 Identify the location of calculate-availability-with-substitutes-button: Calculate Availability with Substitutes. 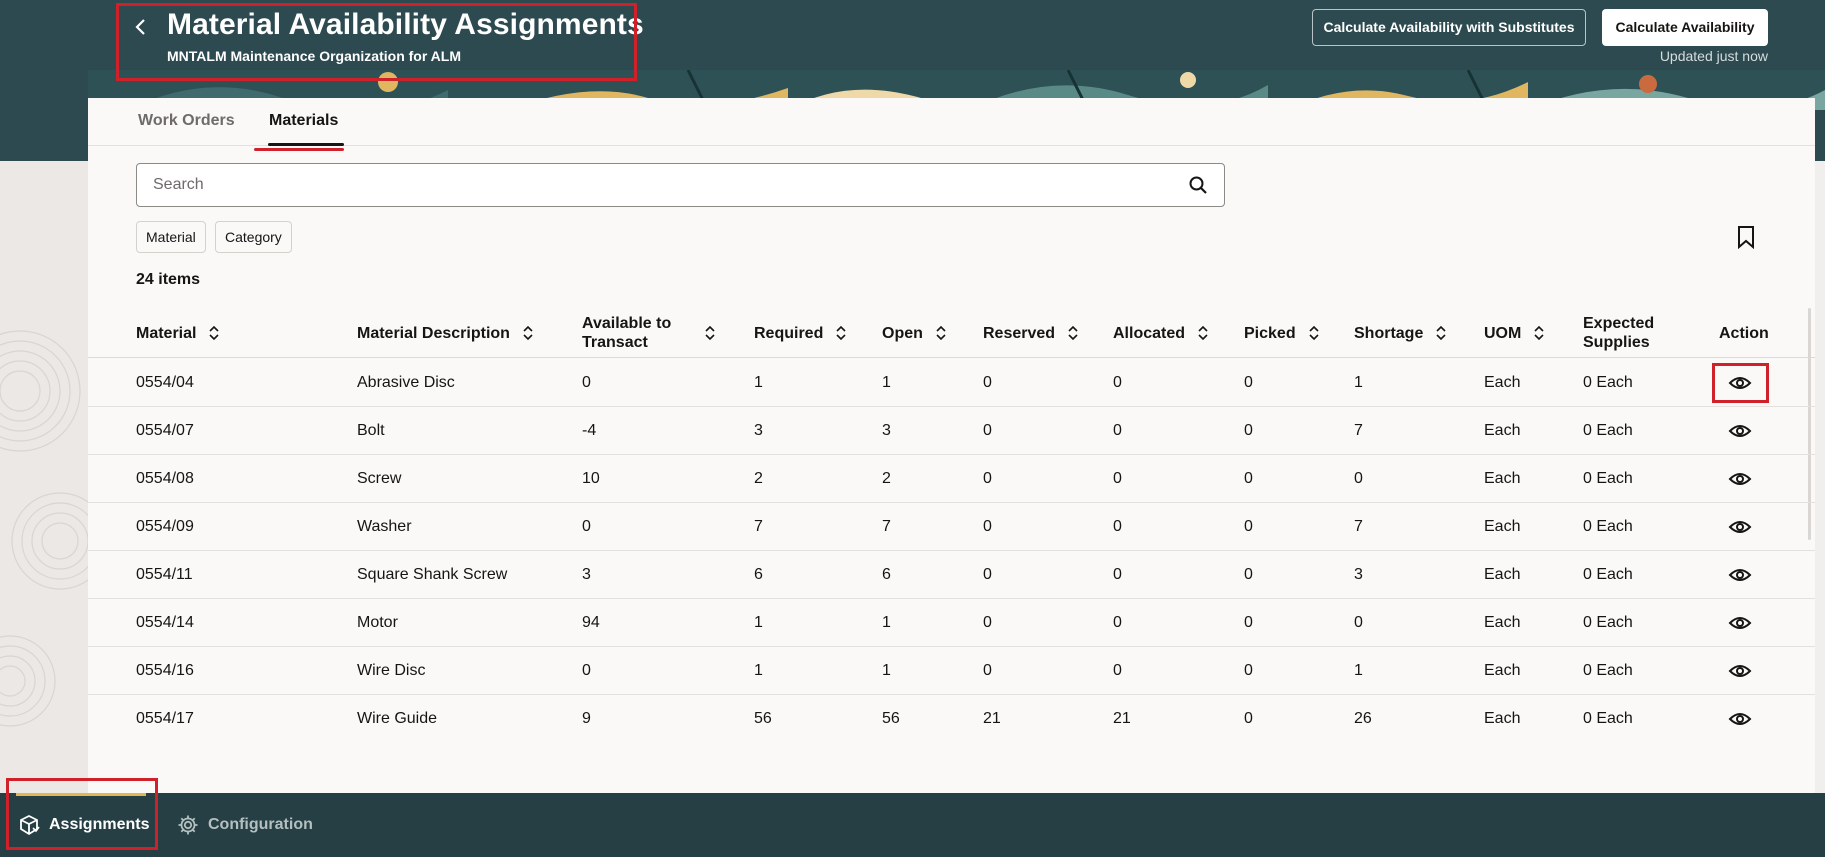
(1449, 27).